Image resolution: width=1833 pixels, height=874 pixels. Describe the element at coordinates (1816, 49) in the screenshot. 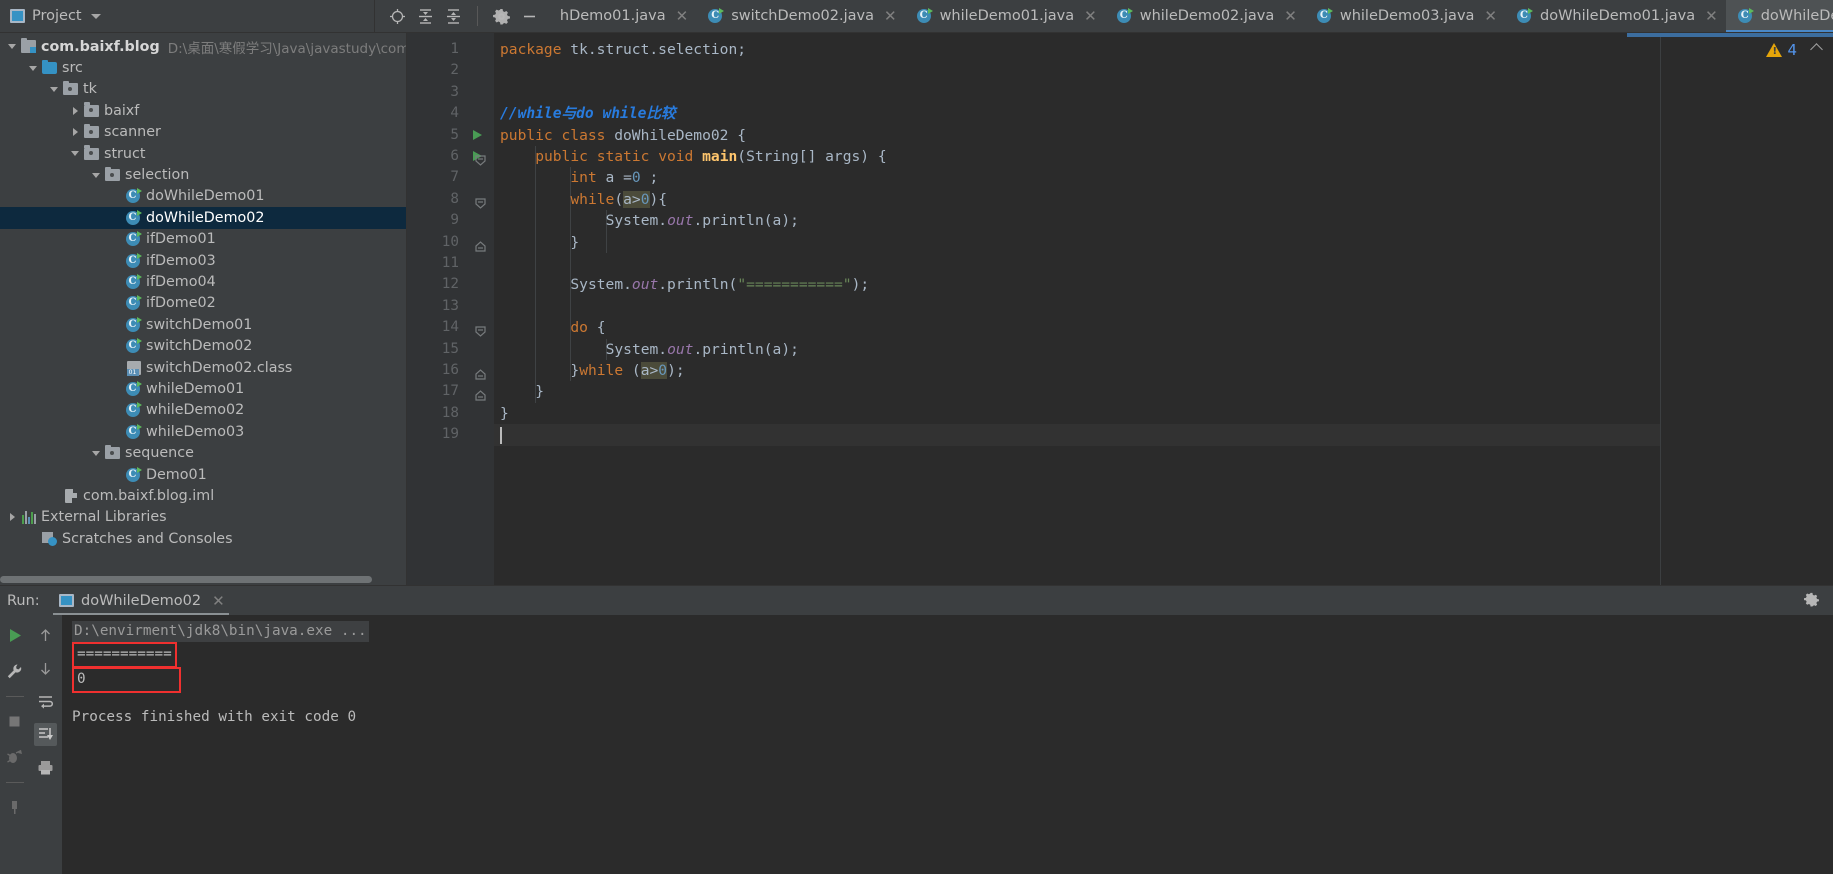

I see `chevron-up-icon` at that location.